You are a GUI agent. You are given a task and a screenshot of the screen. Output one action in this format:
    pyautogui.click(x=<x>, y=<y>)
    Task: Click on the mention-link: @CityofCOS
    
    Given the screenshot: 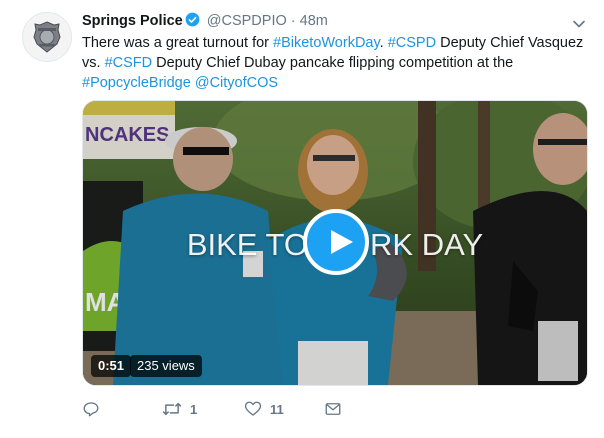 What is the action you would take?
    pyautogui.click(x=236, y=83)
    